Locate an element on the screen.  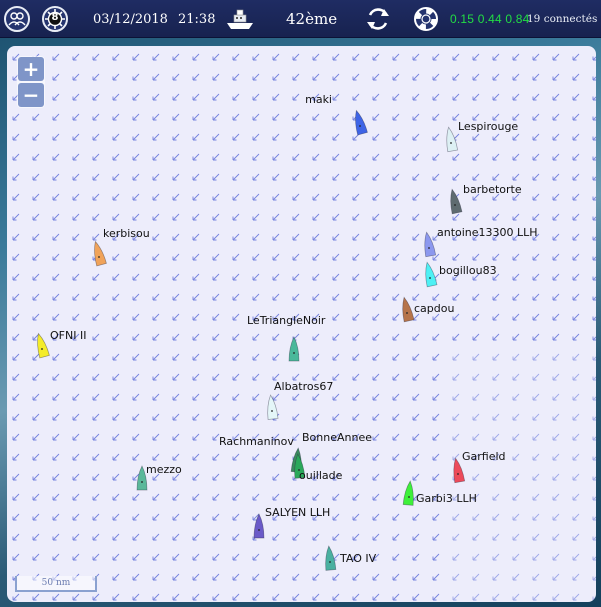
boat-marker: ouillade is located at coordinates (321, 475).